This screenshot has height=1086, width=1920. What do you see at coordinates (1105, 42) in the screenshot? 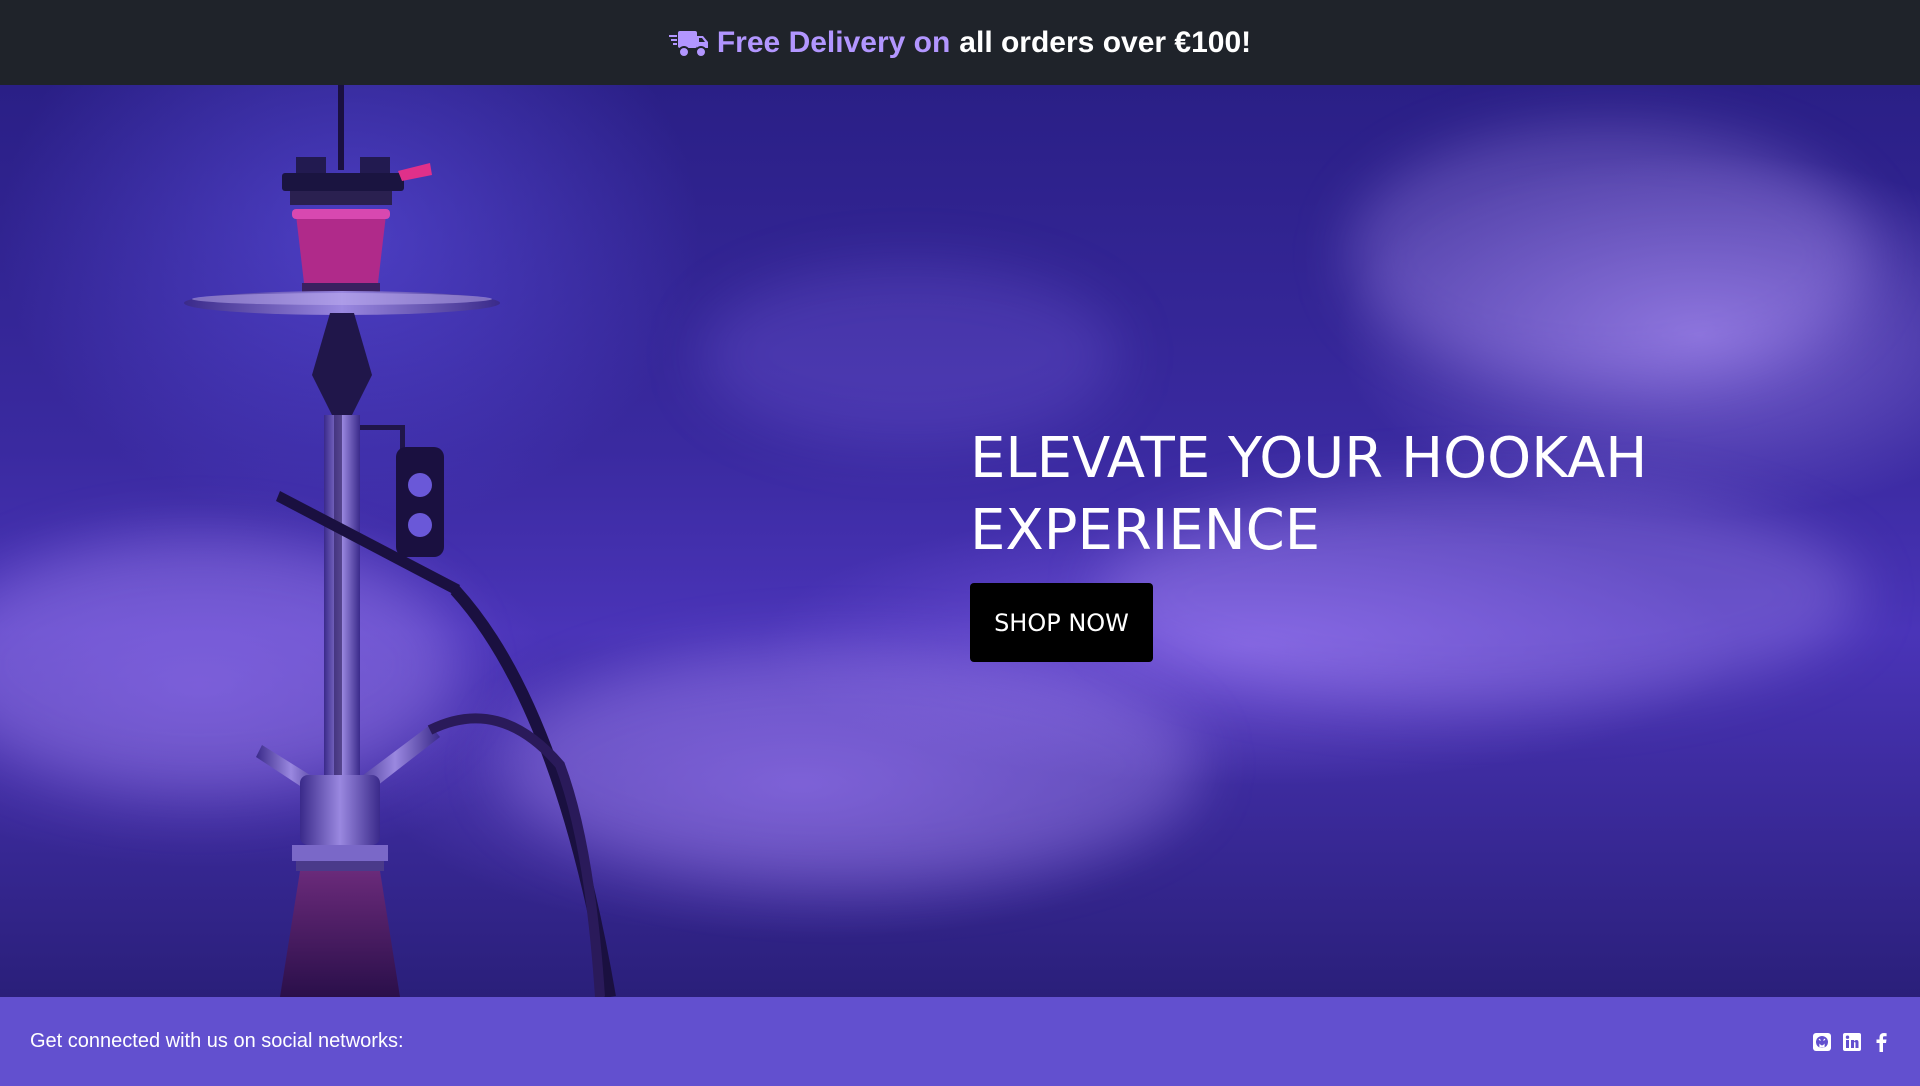
I see `announcement-text: all orders over €100!` at bounding box center [1105, 42].